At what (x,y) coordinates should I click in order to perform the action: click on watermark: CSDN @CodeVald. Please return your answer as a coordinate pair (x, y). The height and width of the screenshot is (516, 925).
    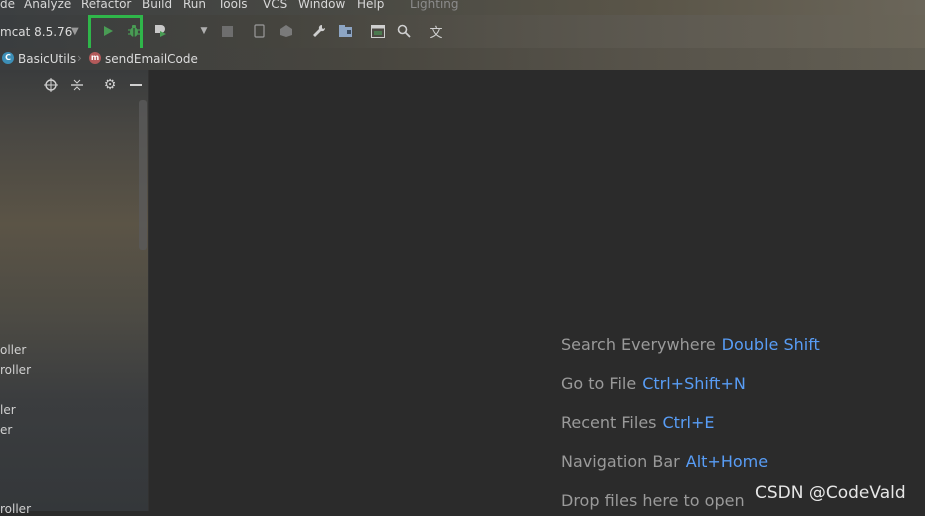
    Looking at the image, I should click on (830, 493).